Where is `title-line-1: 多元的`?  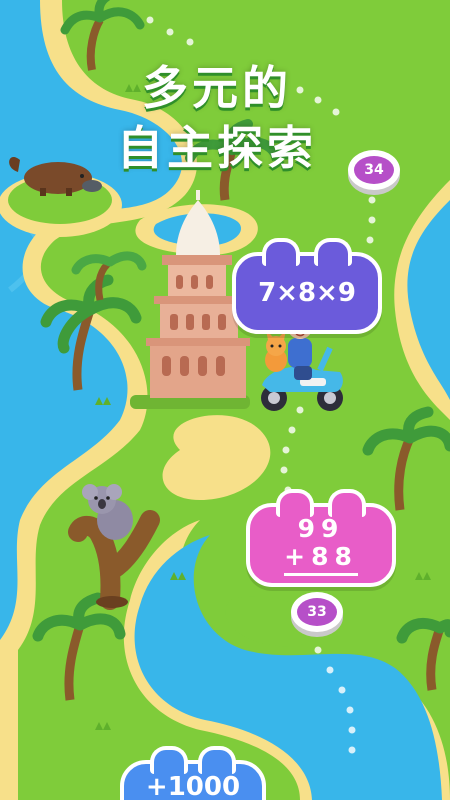
title-line-1: 多元的 is located at coordinates (217, 88).